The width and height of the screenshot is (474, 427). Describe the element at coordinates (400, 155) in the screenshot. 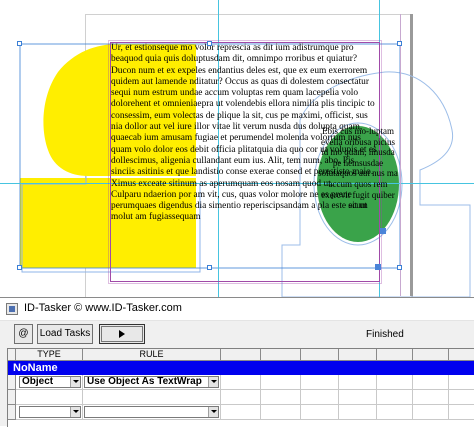

I see `margin-guide` at that location.